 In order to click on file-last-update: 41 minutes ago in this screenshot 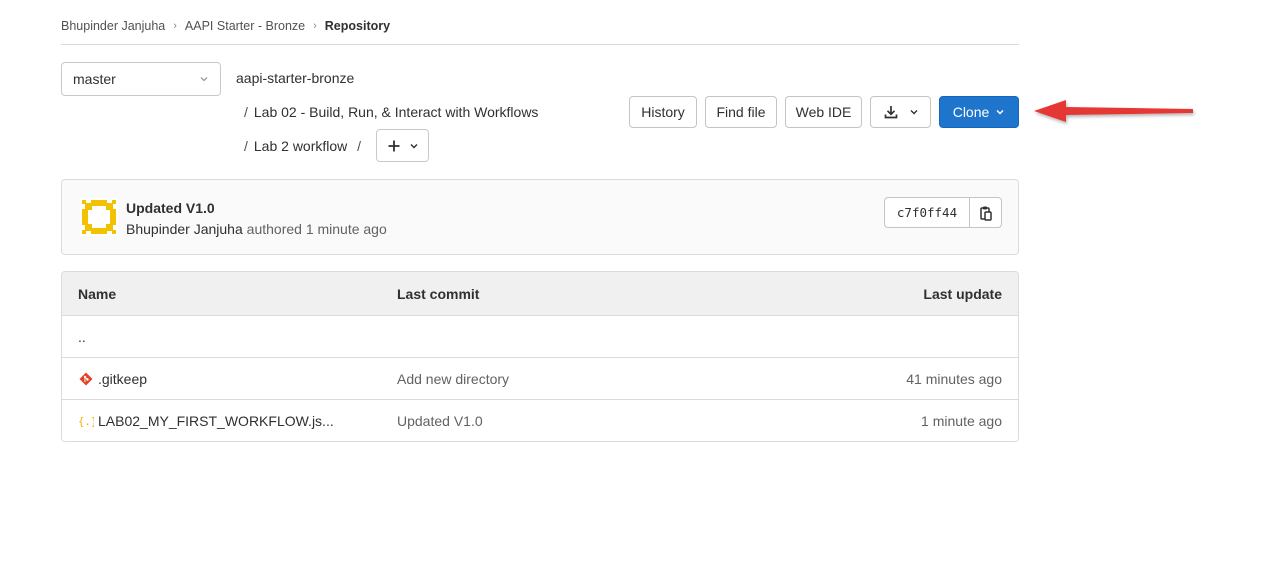, I will do `click(954, 378)`.